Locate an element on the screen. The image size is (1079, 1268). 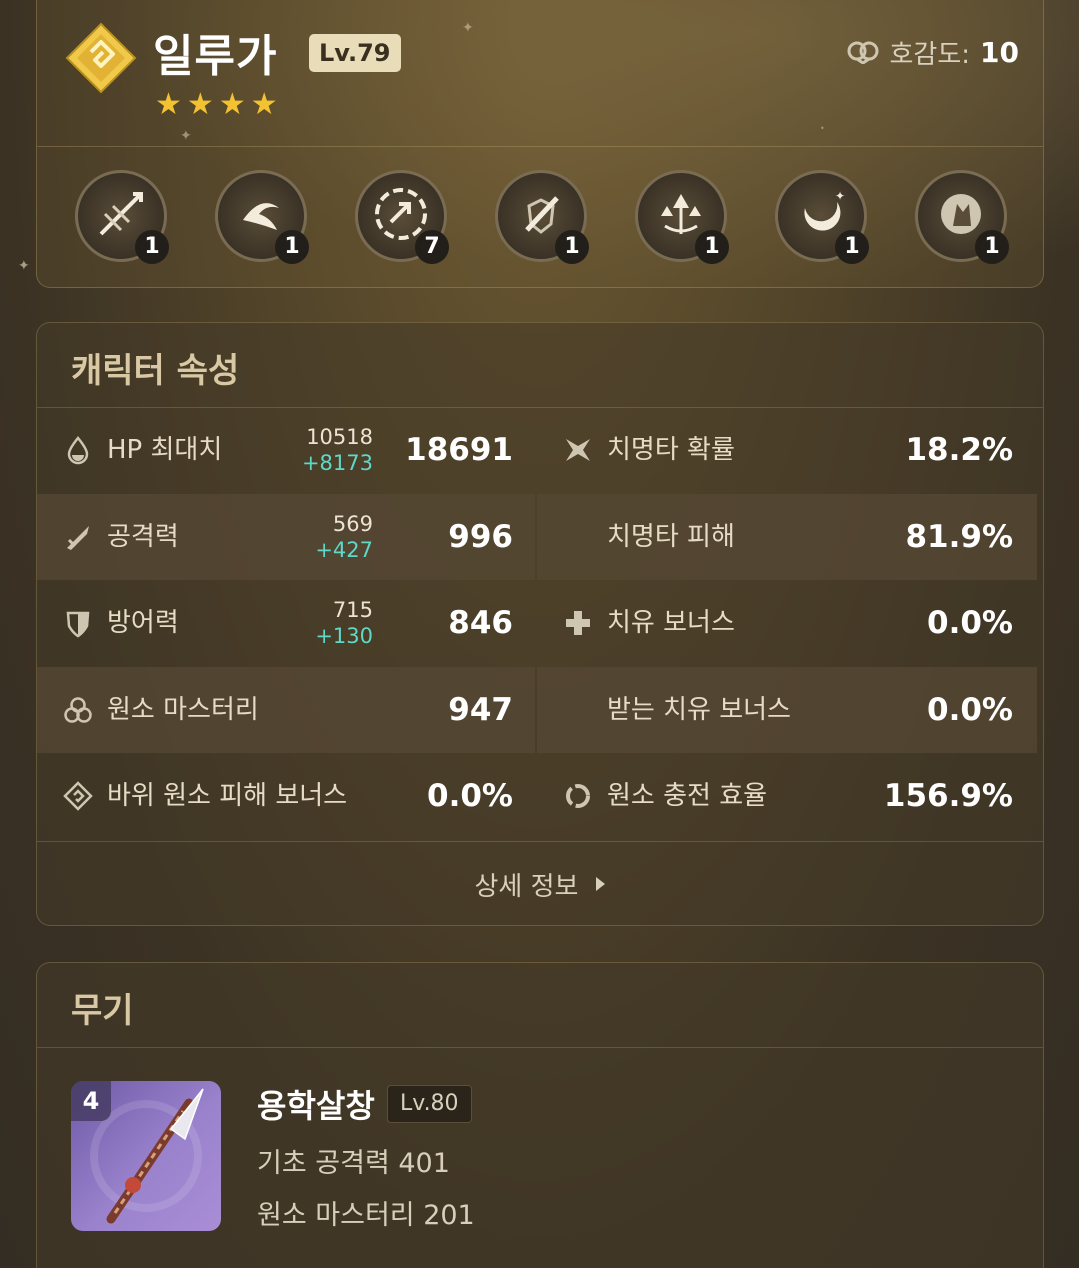
stat-incoming-healing: 받는 치유 보너스 0.0% is located at coordinates (787, 709).